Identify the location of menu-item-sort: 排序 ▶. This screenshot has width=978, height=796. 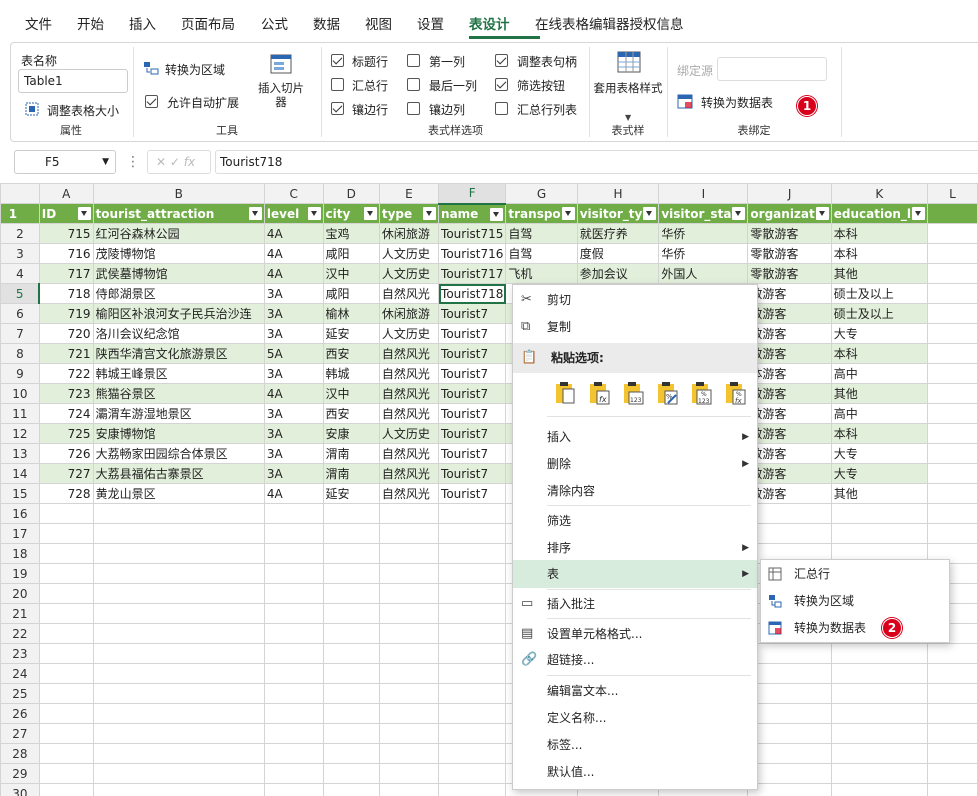
(635, 548).